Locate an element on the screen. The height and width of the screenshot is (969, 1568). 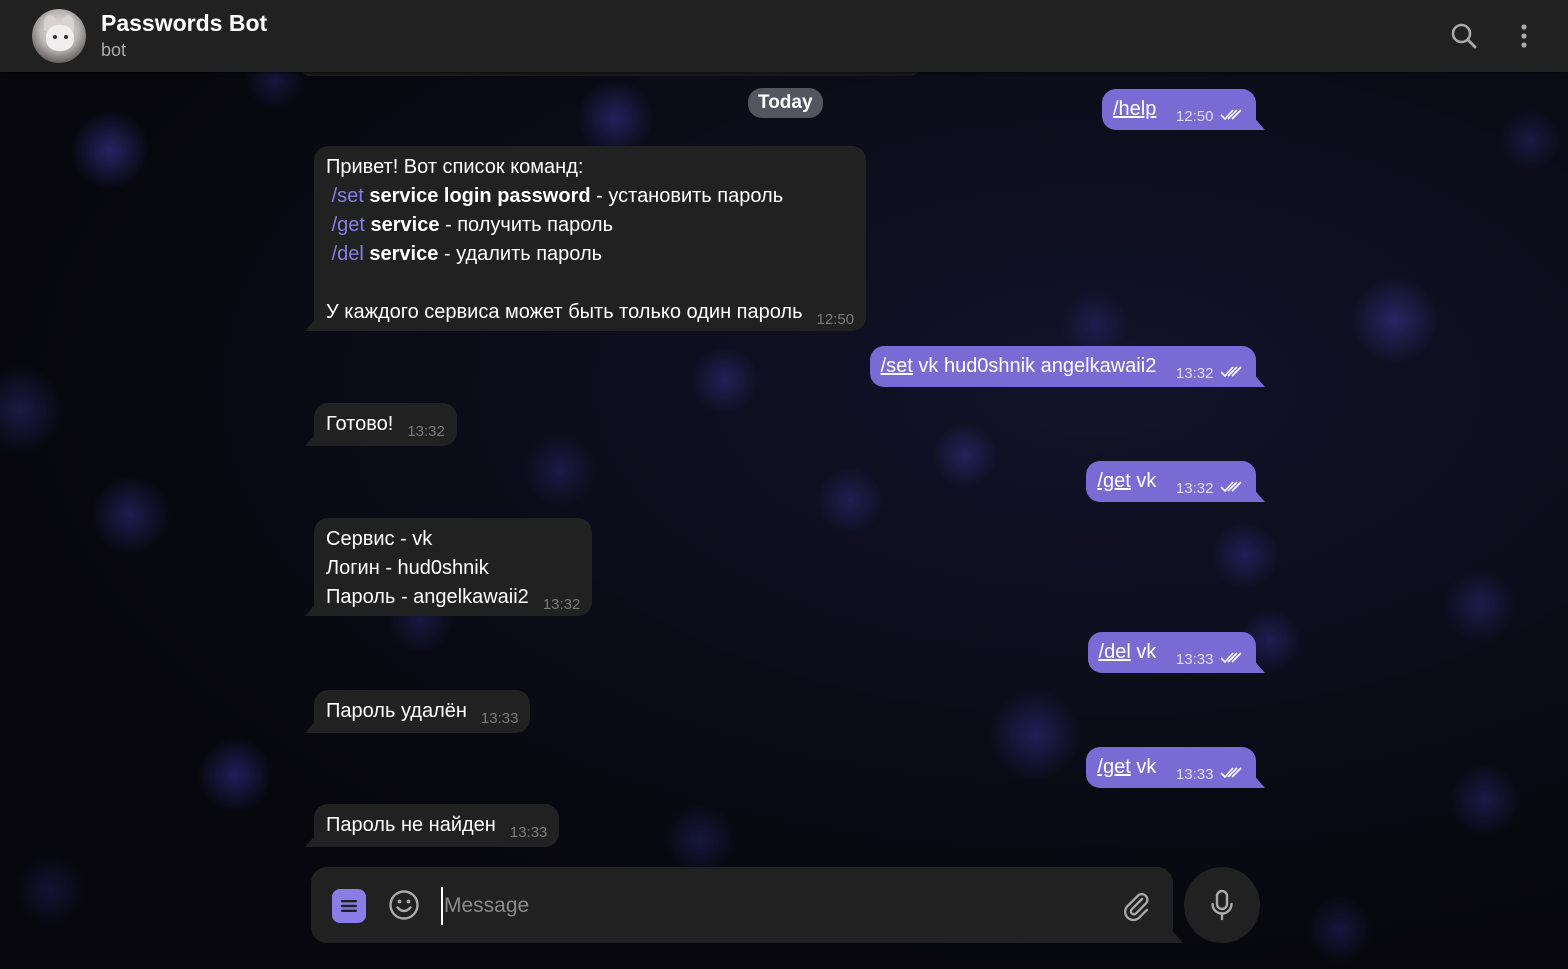
message-incoming: Пароль не найден 13:33 is located at coordinates (437, 825).